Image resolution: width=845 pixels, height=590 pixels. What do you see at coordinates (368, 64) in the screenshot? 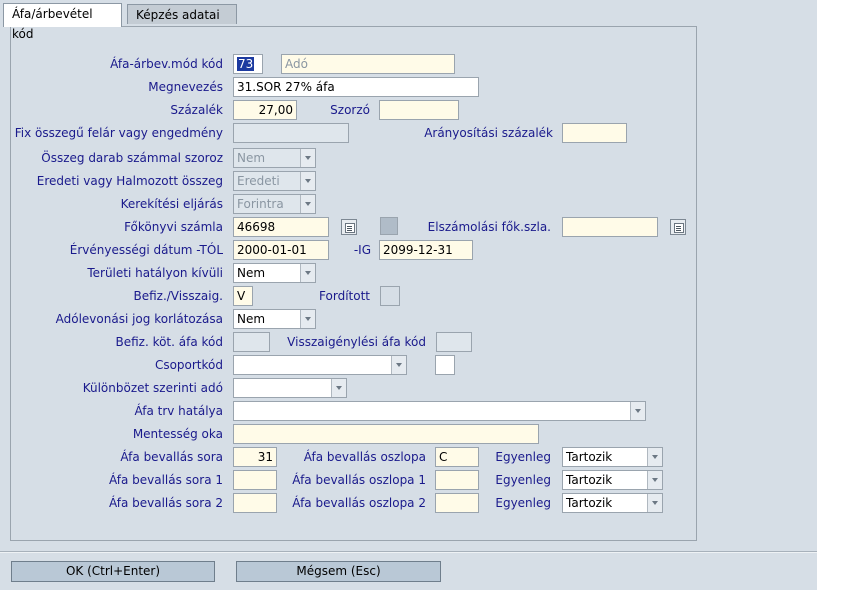
I see `afa-type-field: Adó` at bounding box center [368, 64].